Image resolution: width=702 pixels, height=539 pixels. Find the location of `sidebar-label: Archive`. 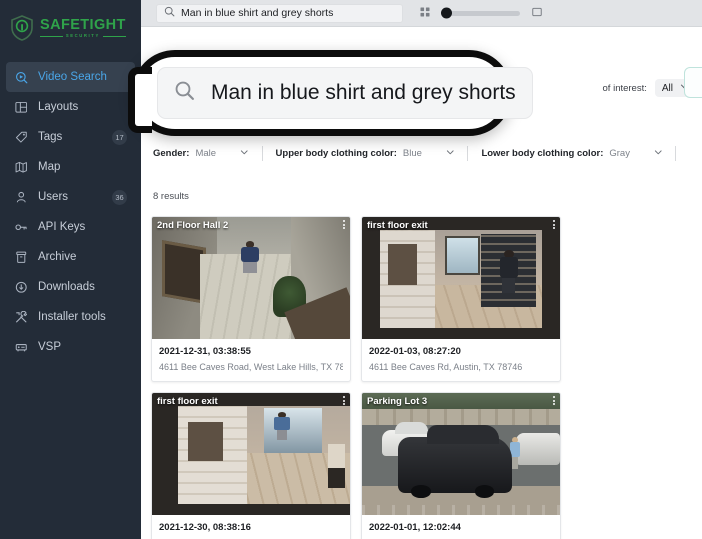

sidebar-label: Archive is located at coordinates (57, 257).